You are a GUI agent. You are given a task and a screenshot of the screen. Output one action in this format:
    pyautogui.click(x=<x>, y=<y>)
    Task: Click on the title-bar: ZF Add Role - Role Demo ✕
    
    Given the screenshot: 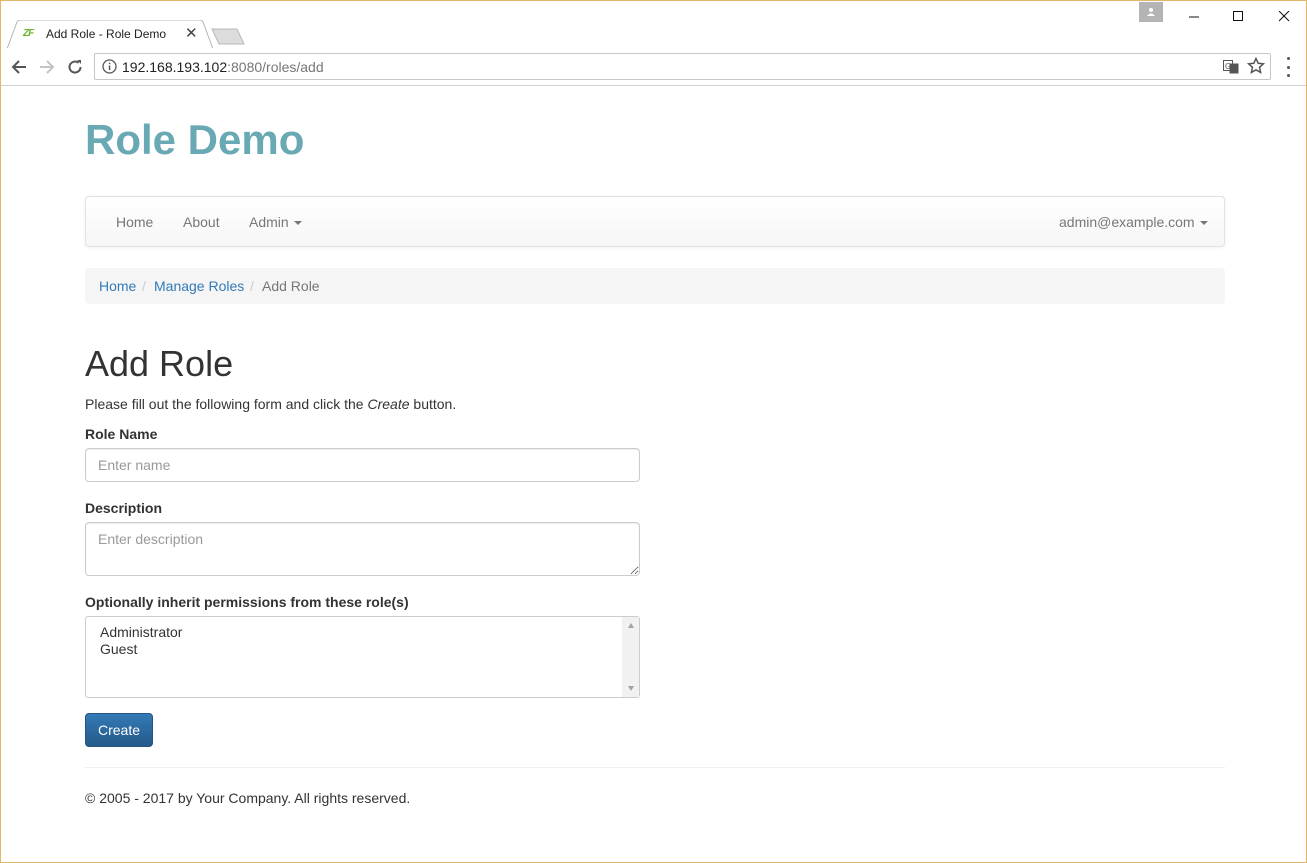 What is the action you would take?
    pyautogui.click(x=653, y=25)
    